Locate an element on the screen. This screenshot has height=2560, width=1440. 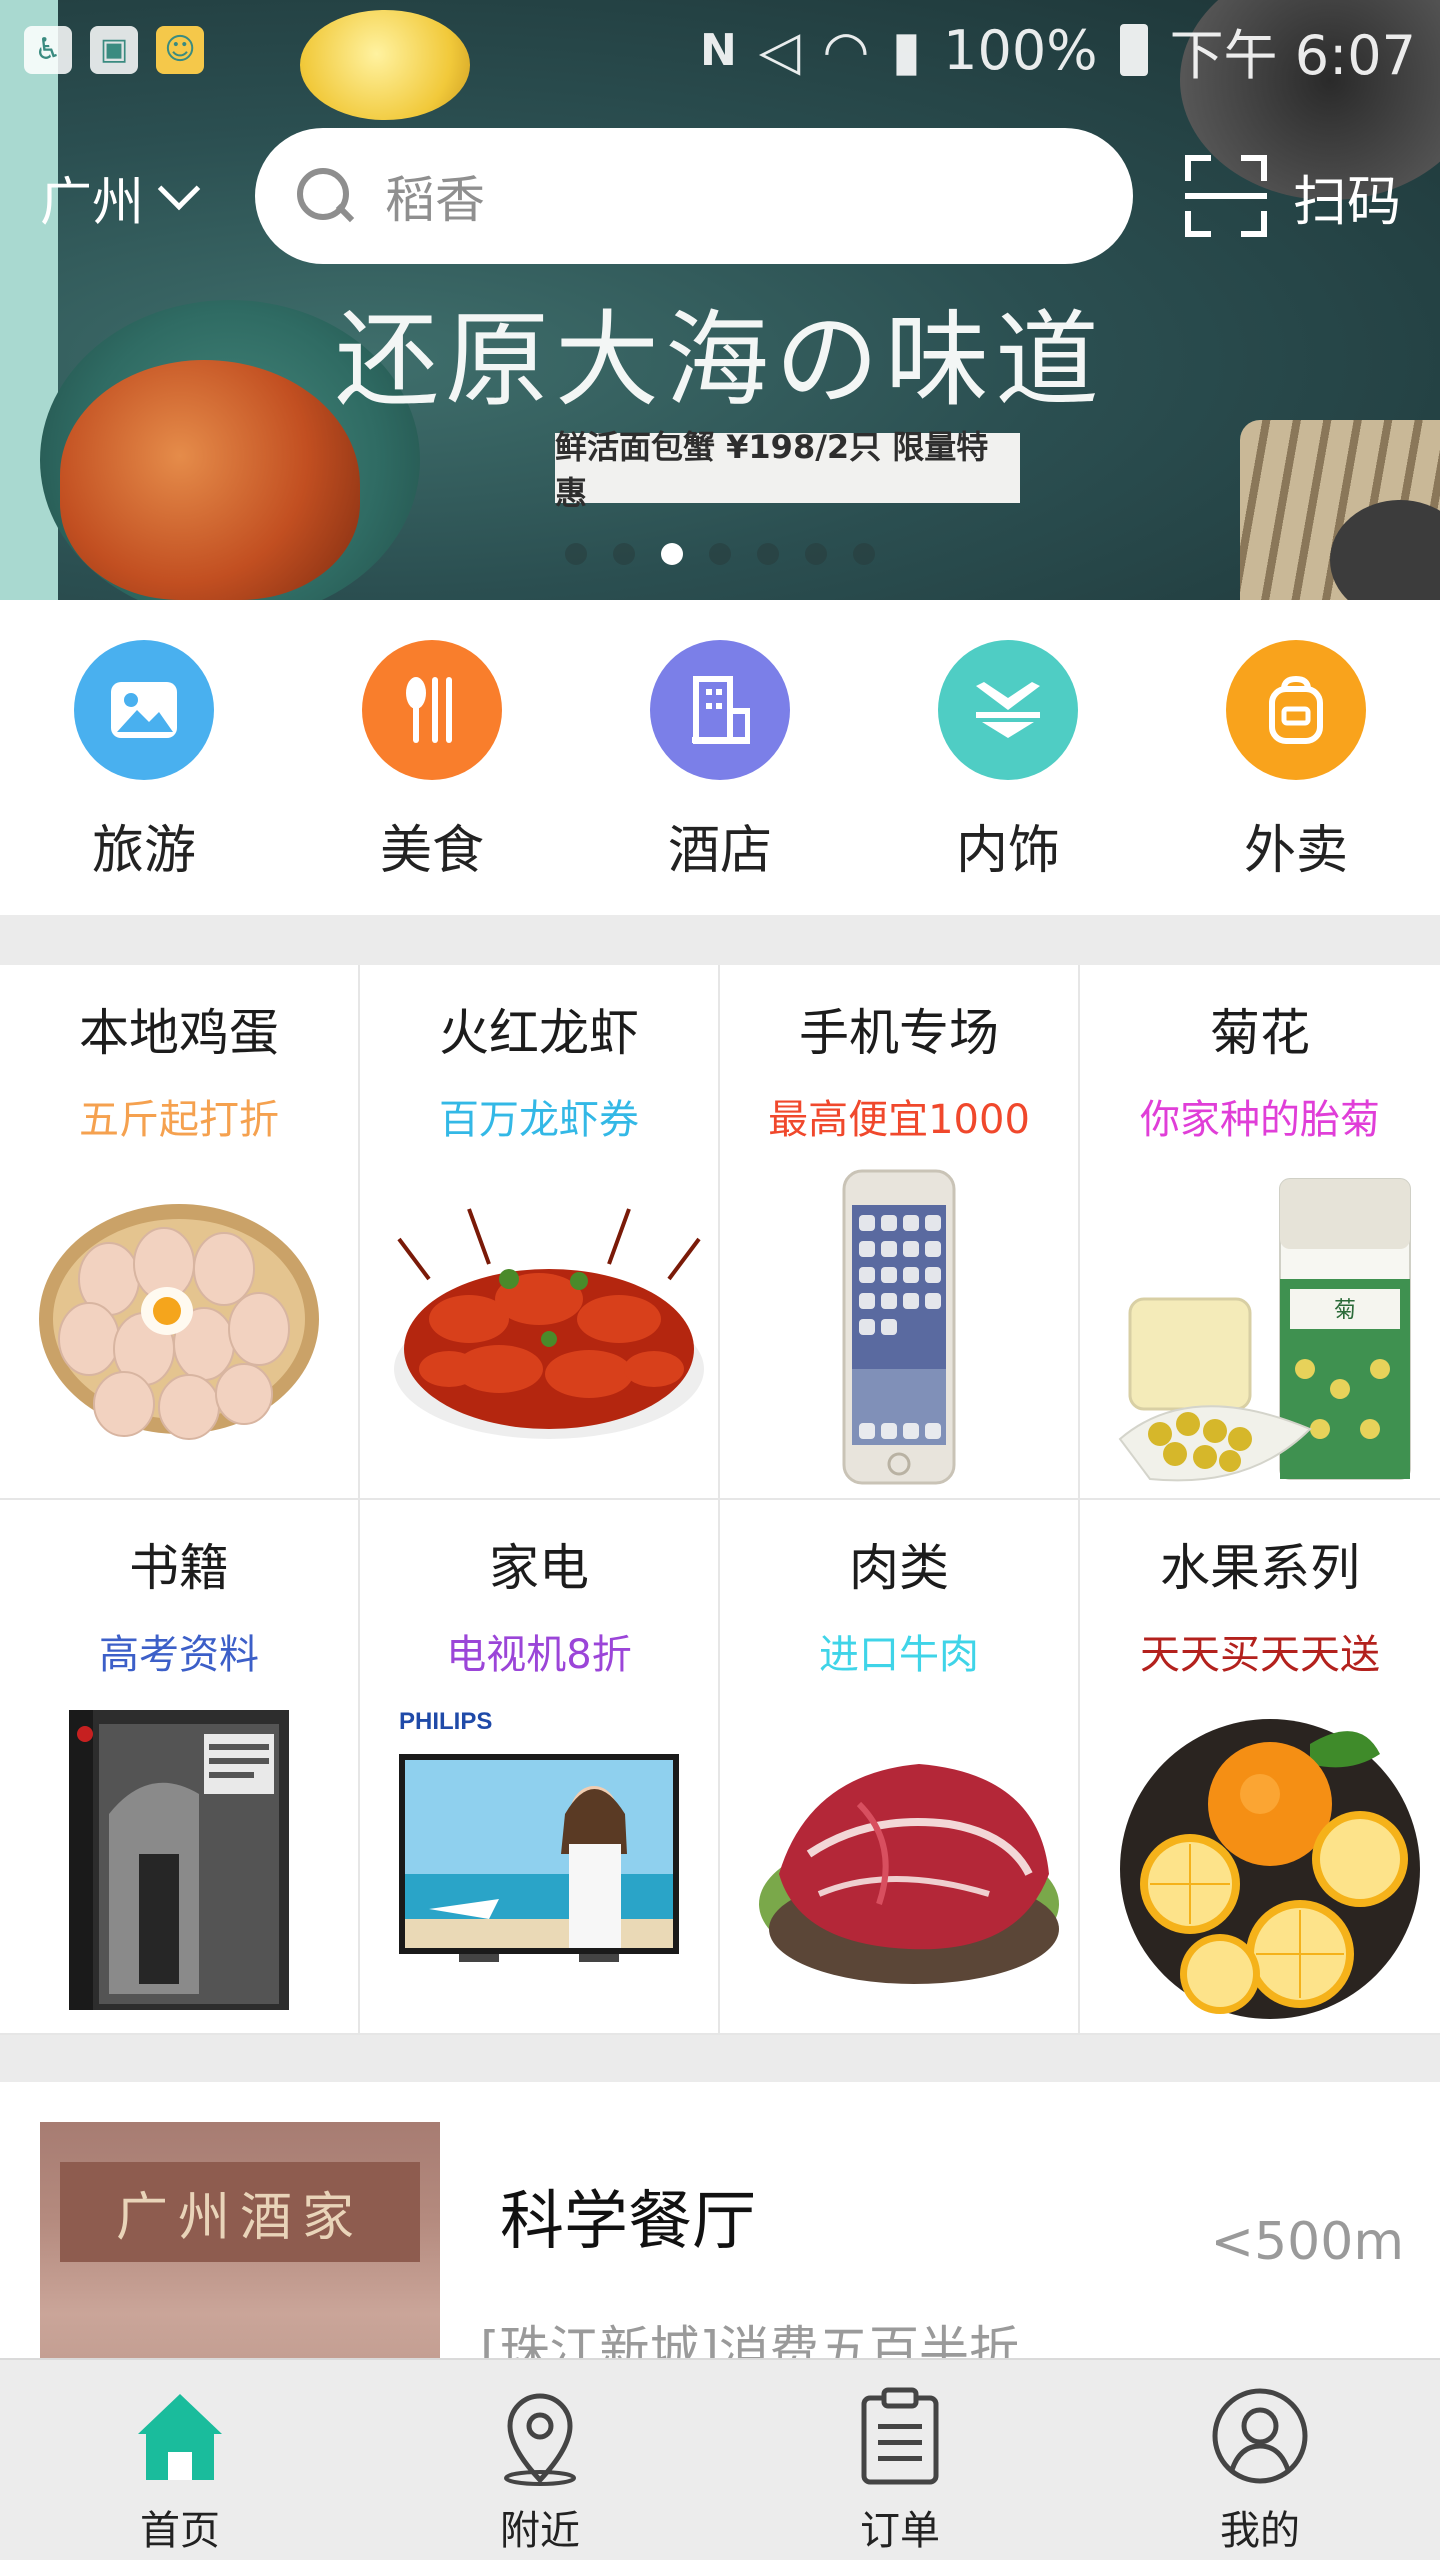
category-hotel: 酒店 is located at coordinates (720, 757).